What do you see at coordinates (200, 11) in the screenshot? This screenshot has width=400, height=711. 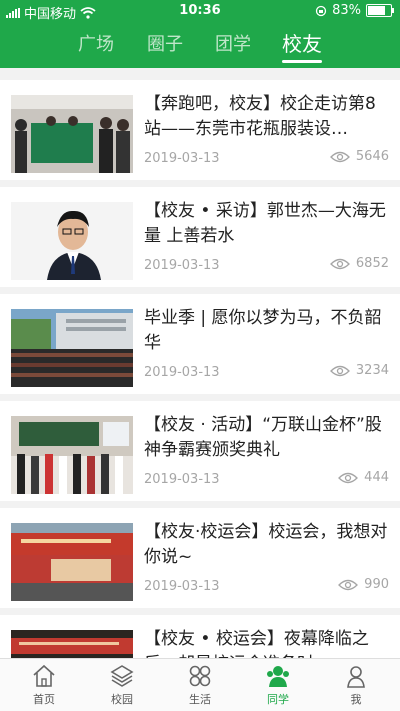 I see `status-bar: 中国移动 10:36 83%` at bounding box center [200, 11].